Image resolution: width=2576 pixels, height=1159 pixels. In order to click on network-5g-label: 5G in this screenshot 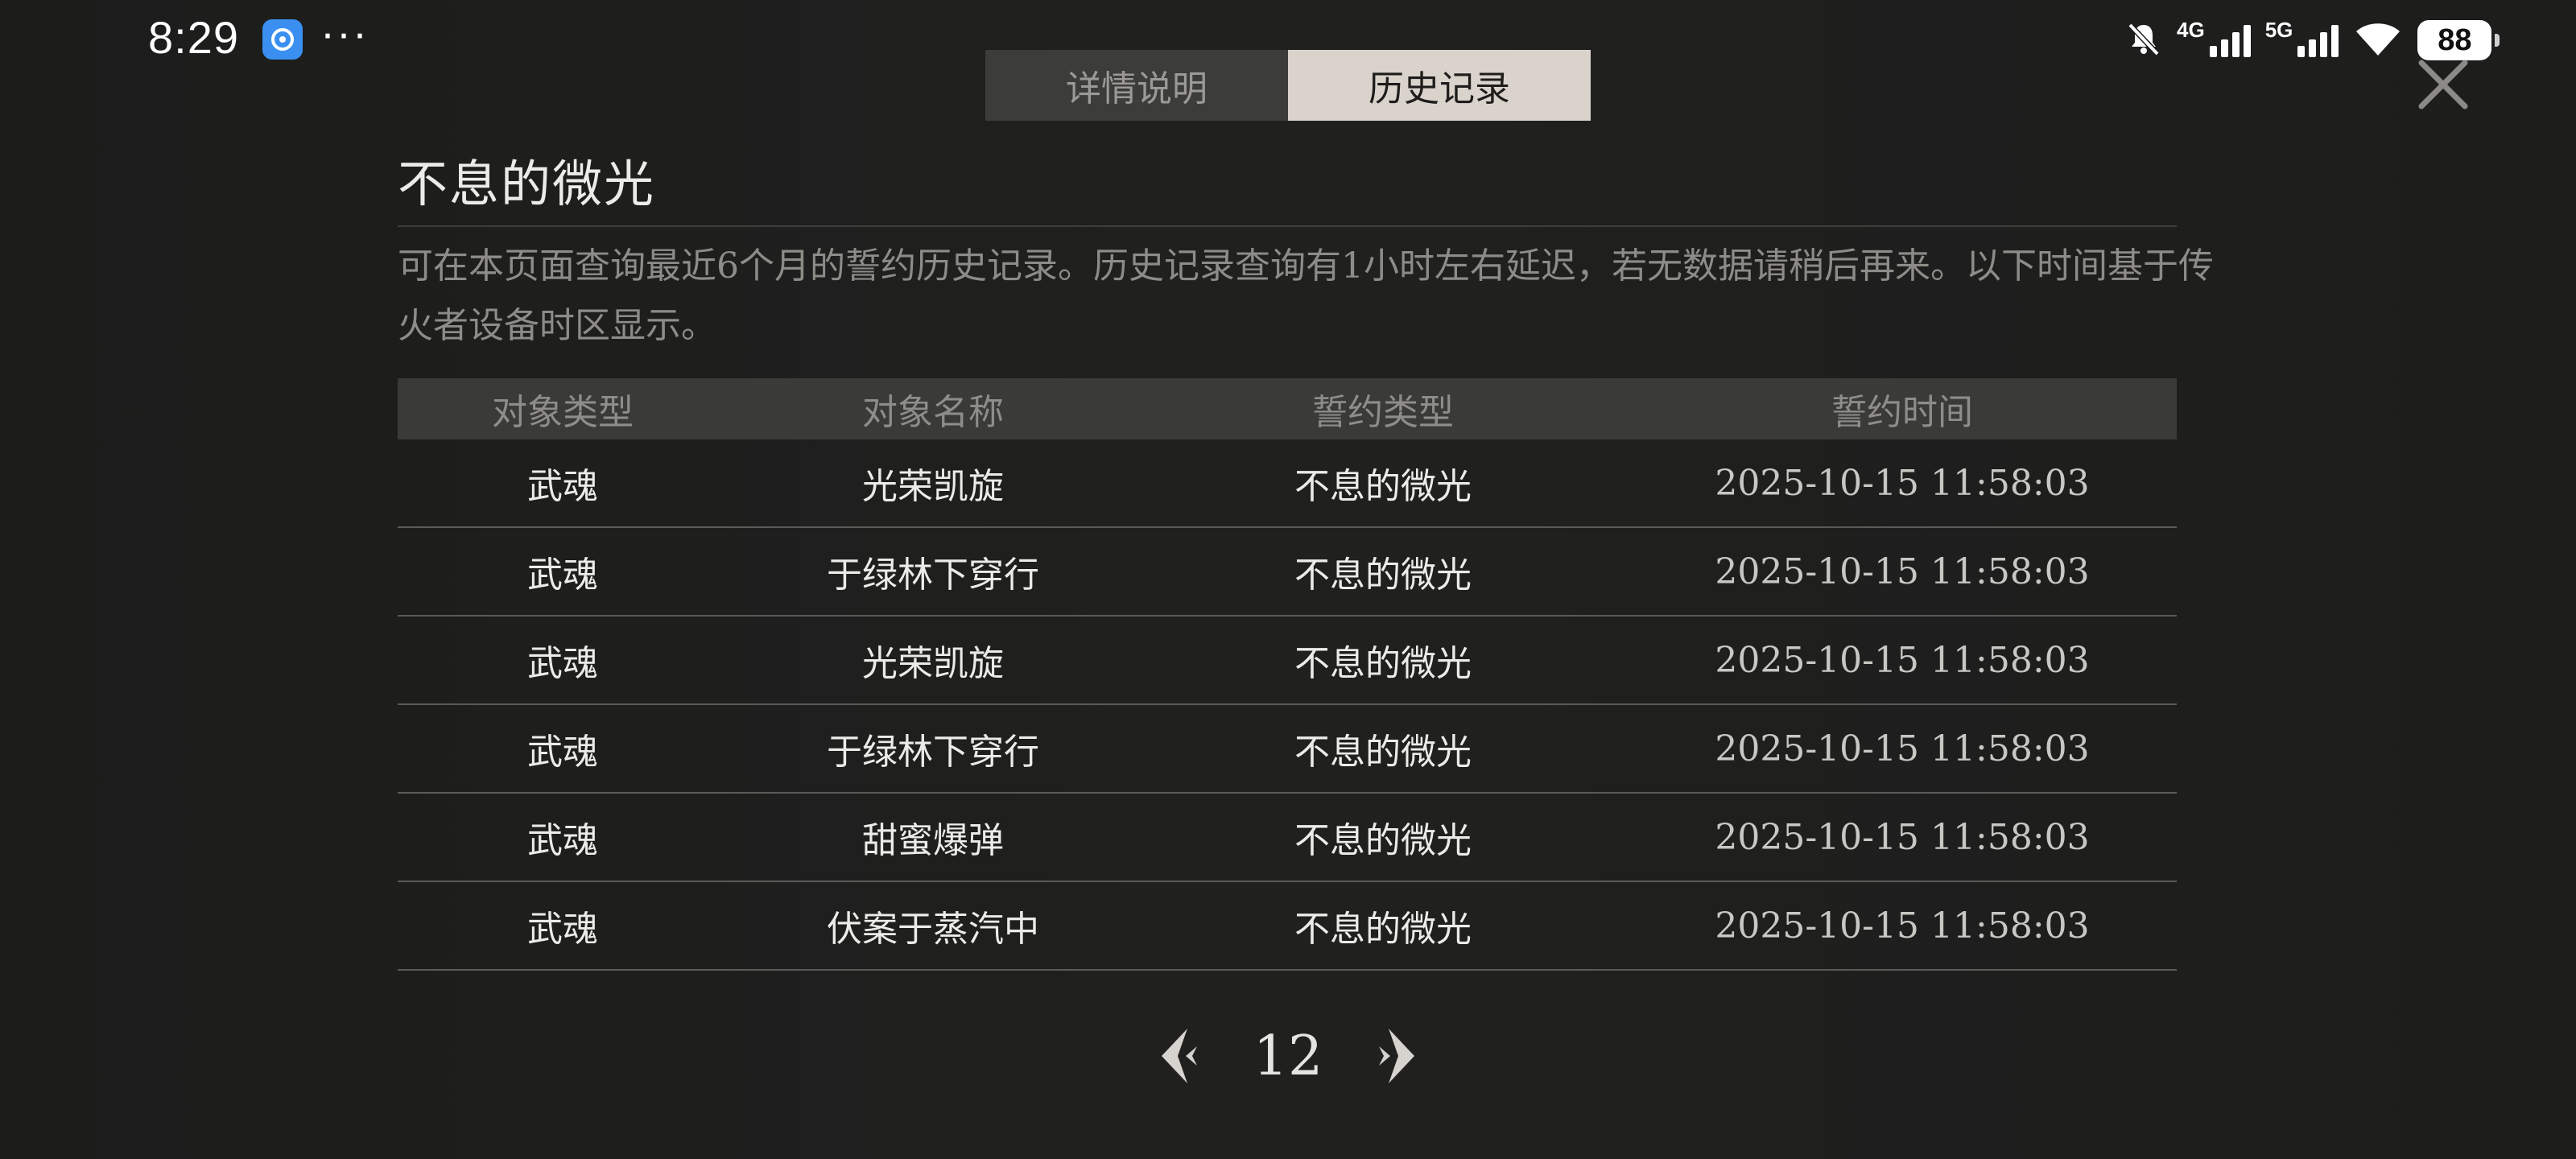, I will do `click(2278, 30)`.